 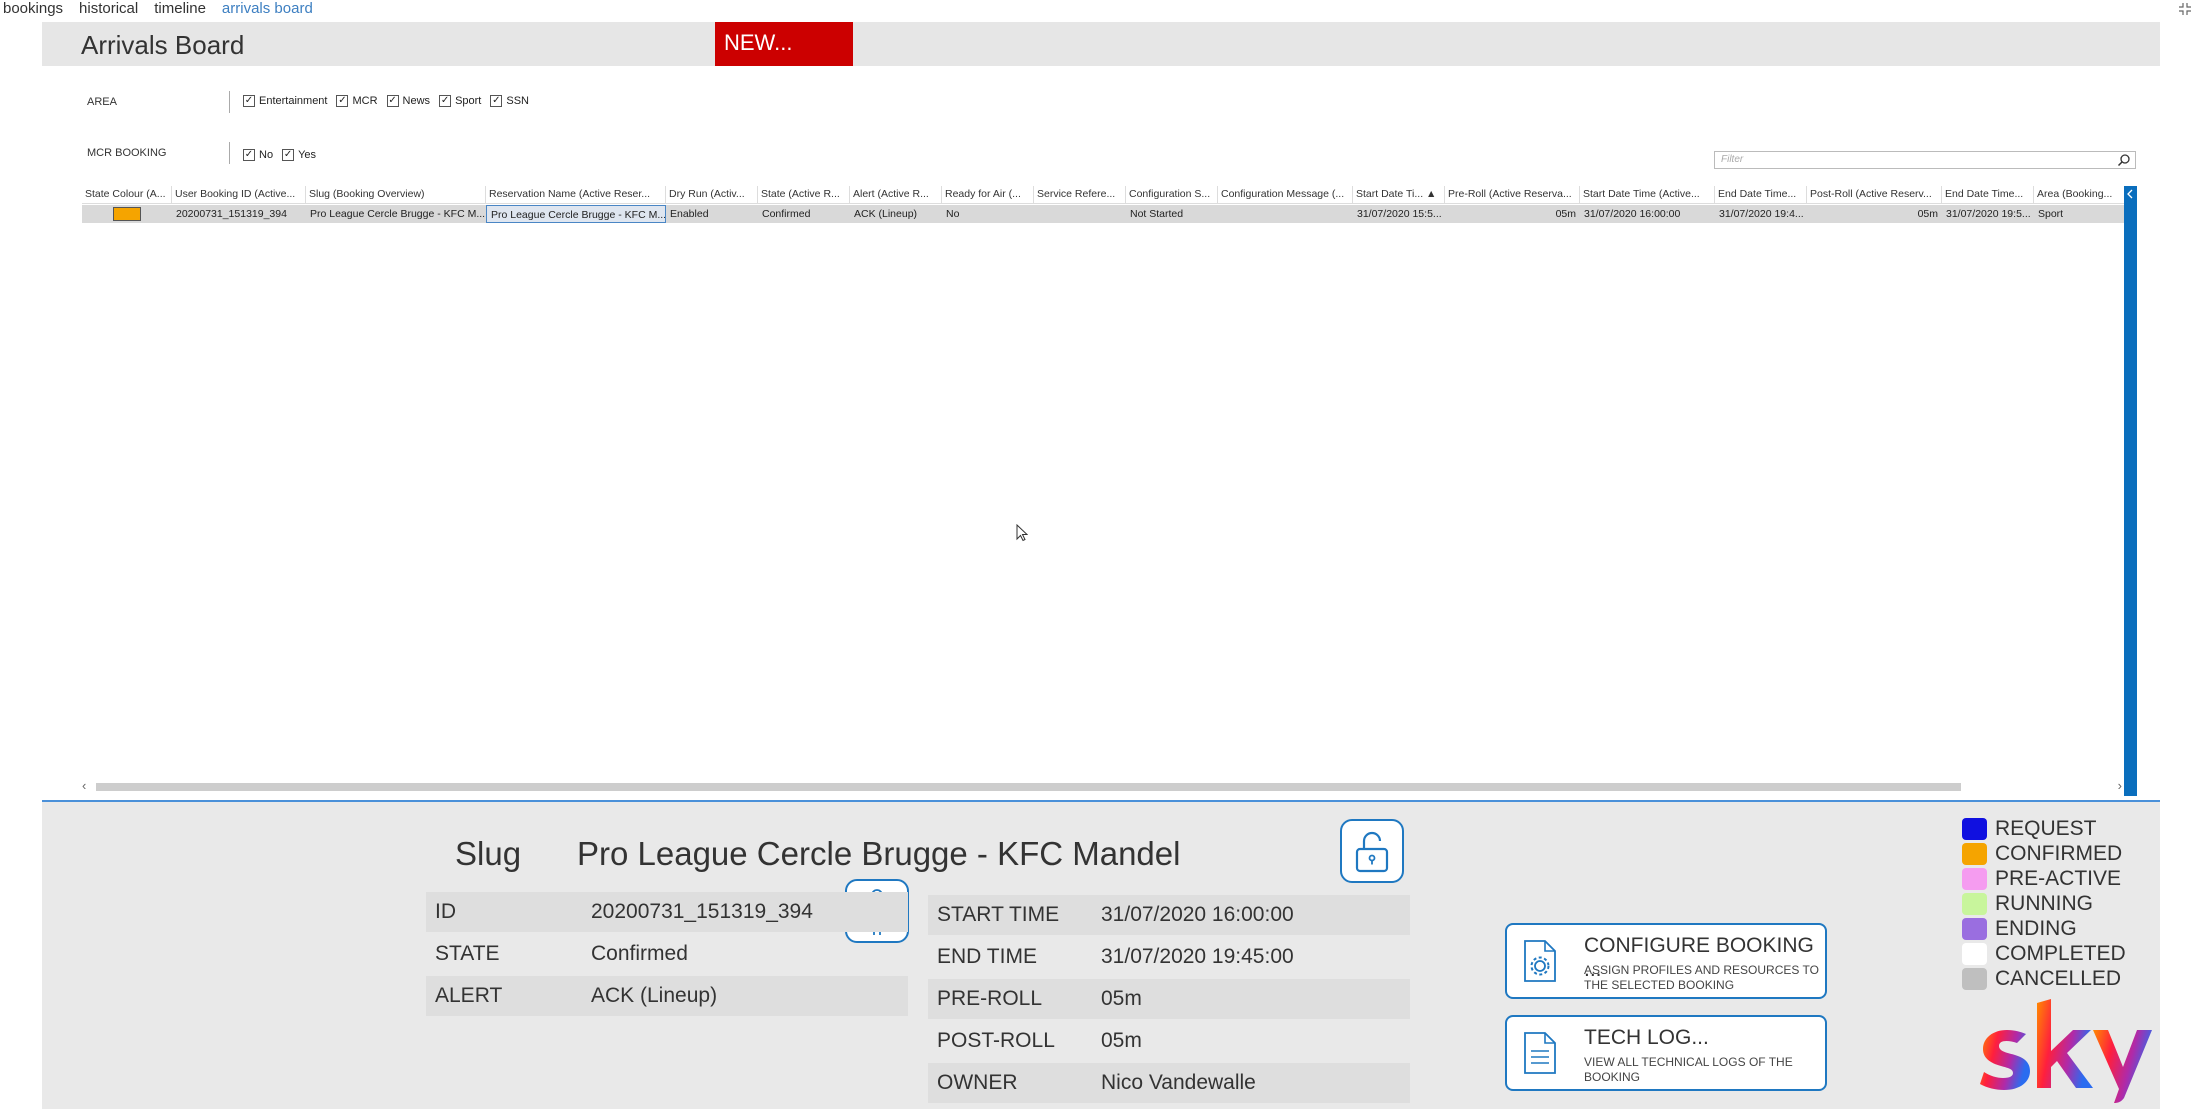 I want to click on table-cell: Confirmed, so click(x=786, y=214).